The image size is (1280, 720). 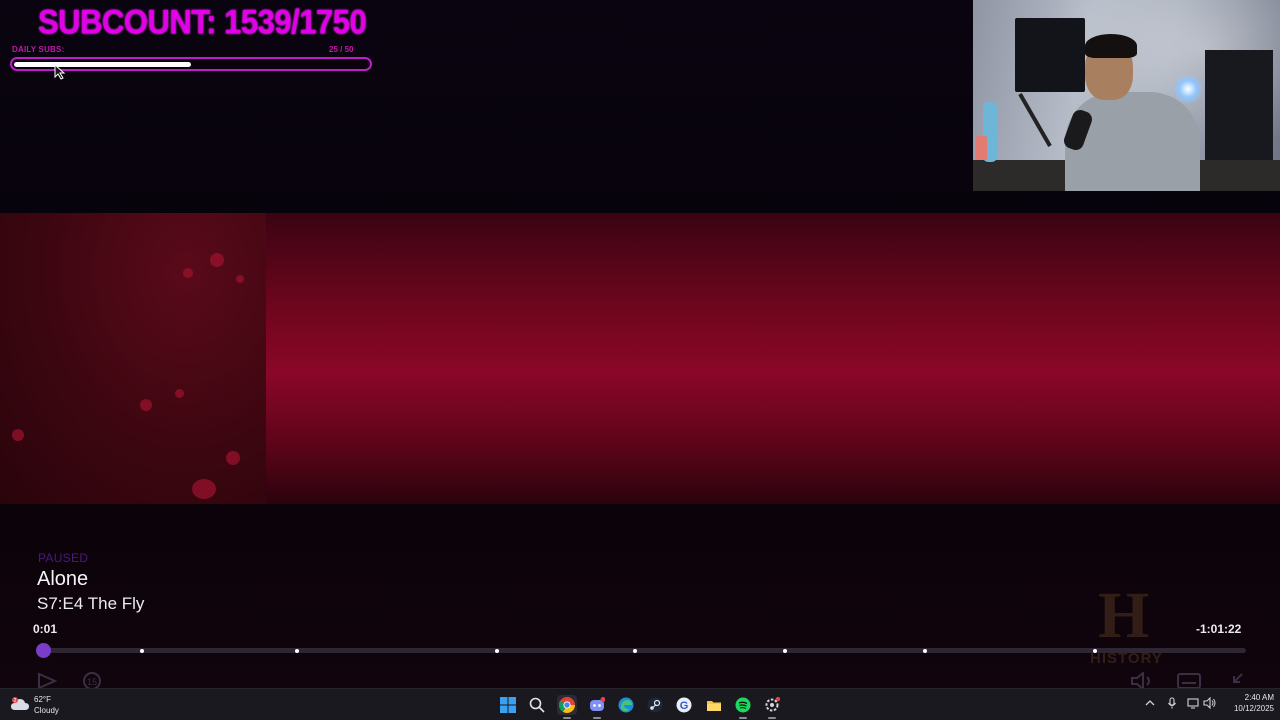 What do you see at coordinates (63, 579) in the screenshot?
I see `show-title: Alone` at bounding box center [63, 579].